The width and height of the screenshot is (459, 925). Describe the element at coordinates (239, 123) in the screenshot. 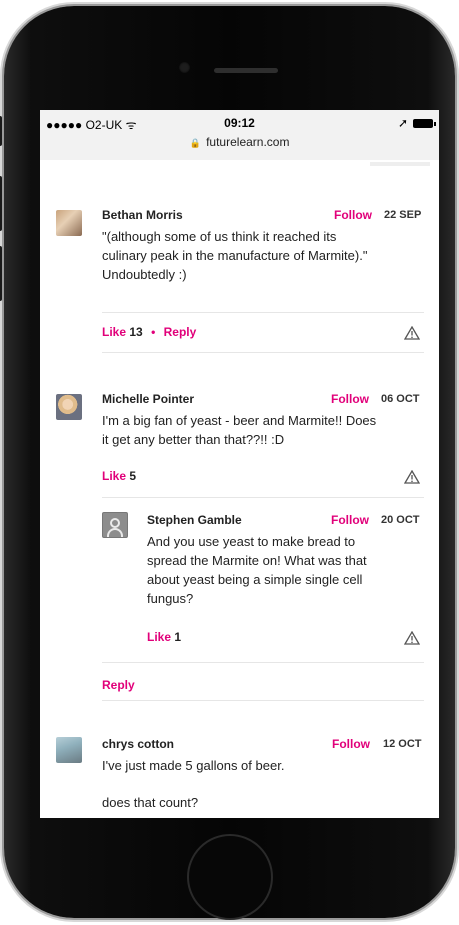

I see `clock: 09:12` at that location.